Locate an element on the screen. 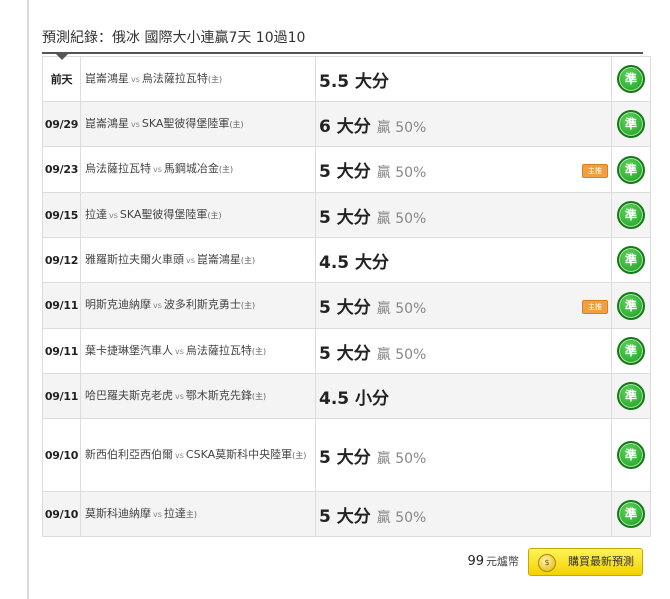 The height and width of the screenshot is (599, 670). away-team: 馬鋼城冶金 is located at coordinates (191, 168).